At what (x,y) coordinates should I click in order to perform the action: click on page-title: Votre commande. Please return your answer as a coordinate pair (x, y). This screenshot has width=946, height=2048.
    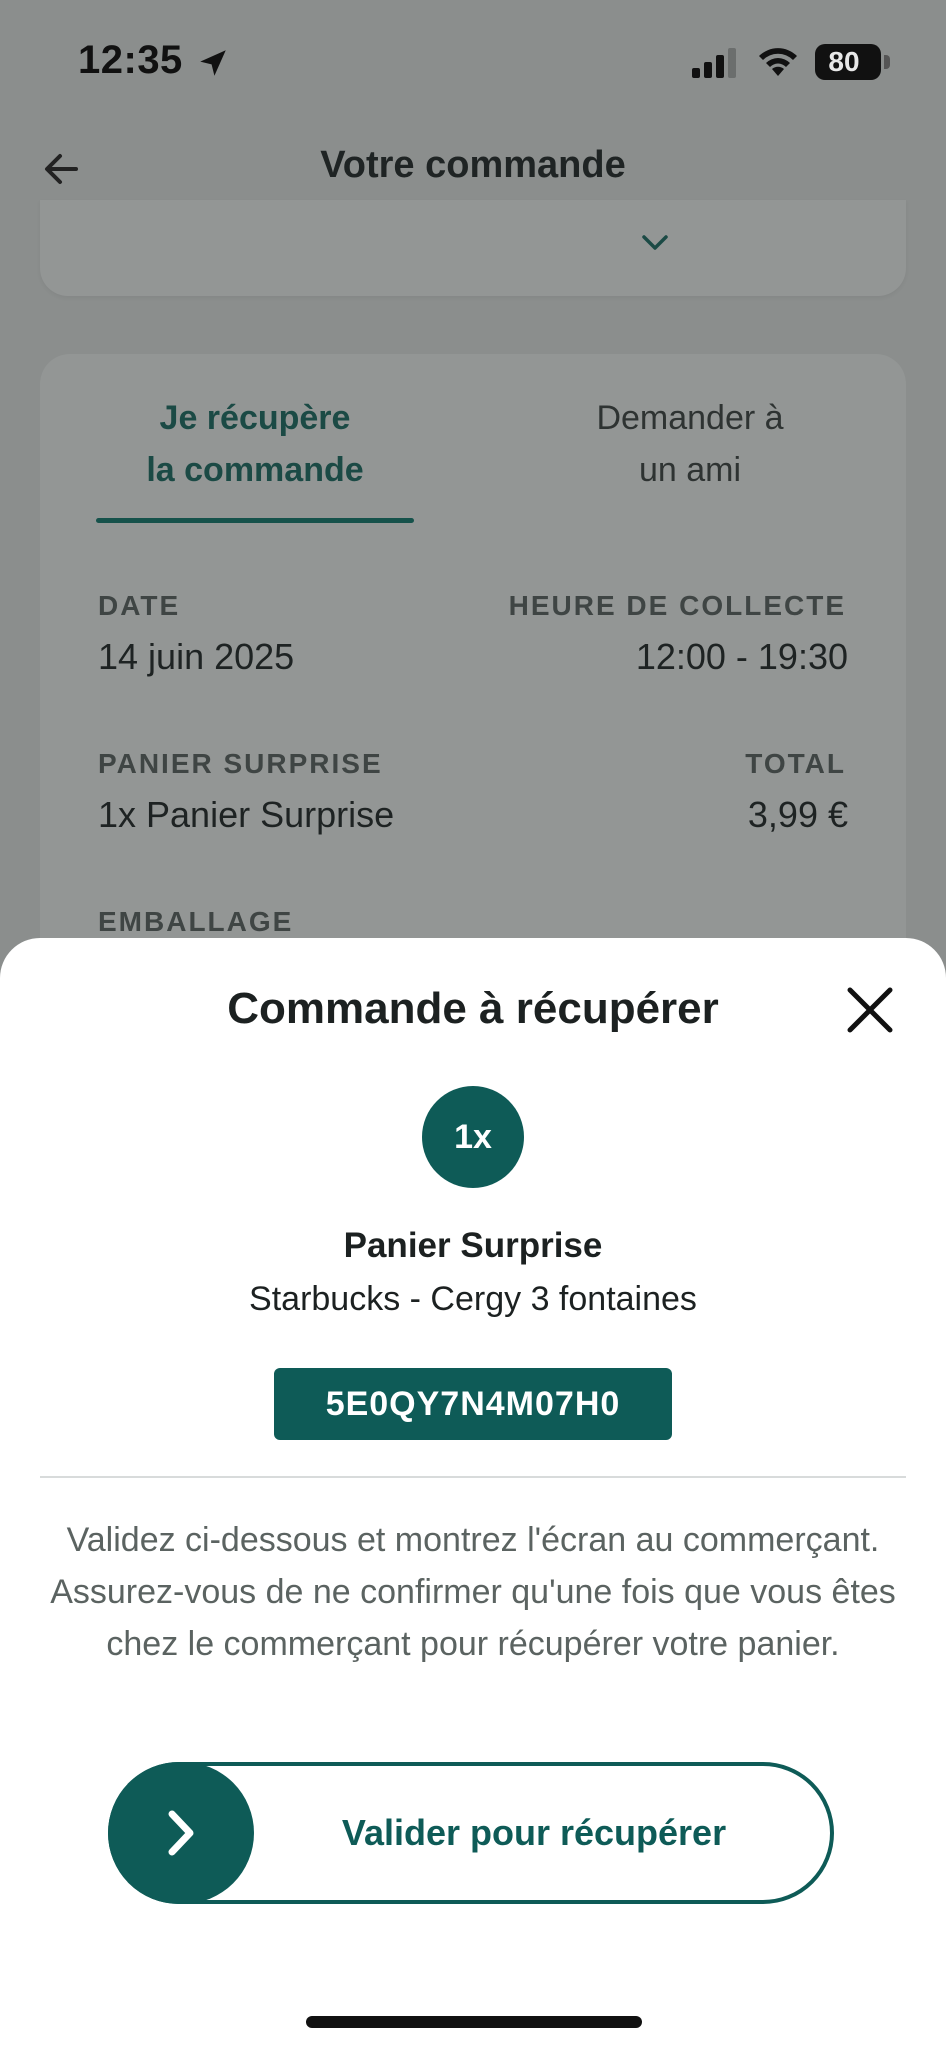
    Looking at the image, I should click on (473, 165).